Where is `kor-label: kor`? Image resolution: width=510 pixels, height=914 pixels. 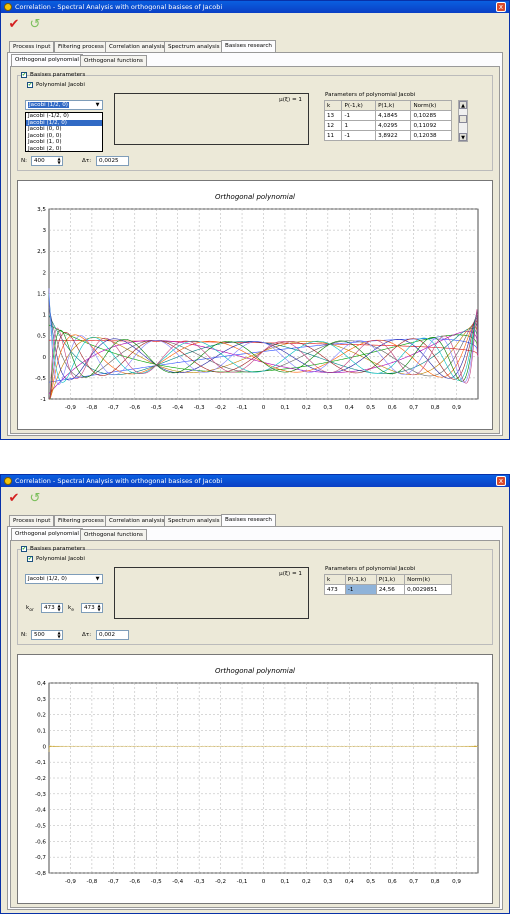
kor-label: kor is located at coordinates (30, 609).